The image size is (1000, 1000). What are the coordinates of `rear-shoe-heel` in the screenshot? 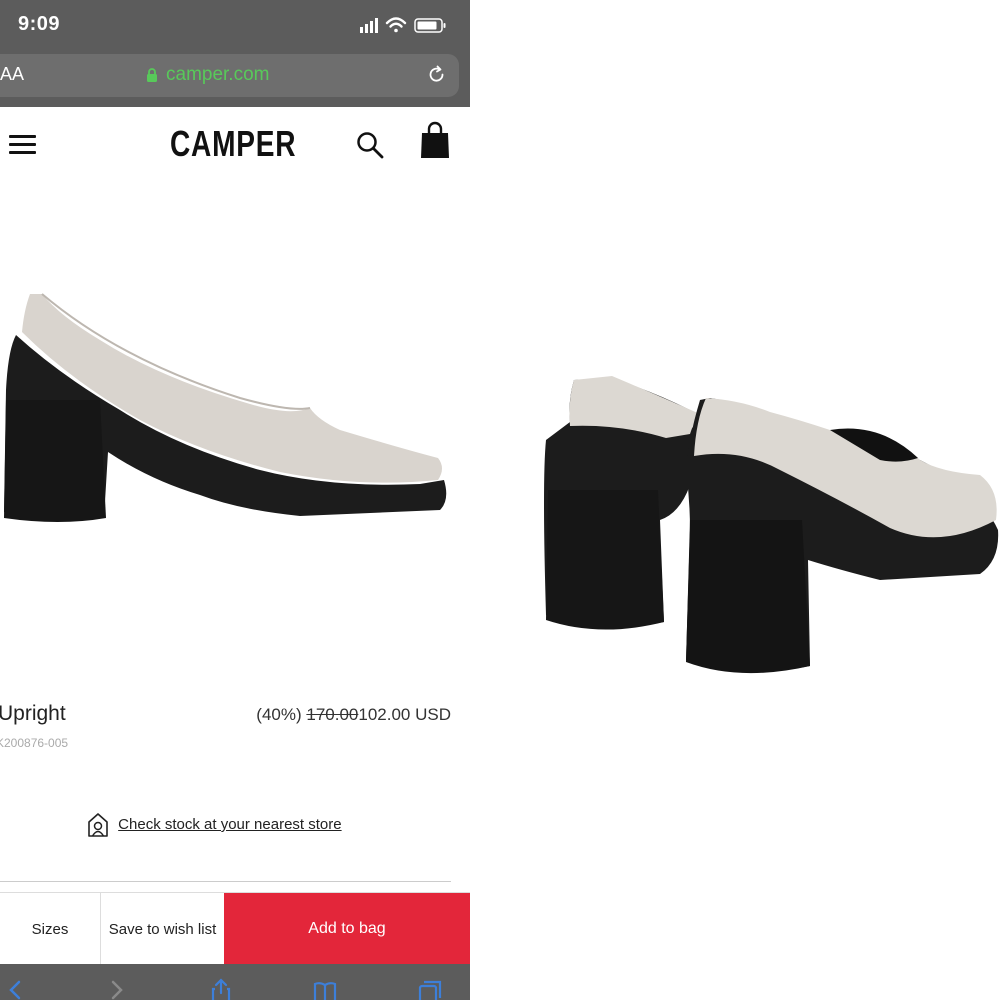 It's located at (605, 560).